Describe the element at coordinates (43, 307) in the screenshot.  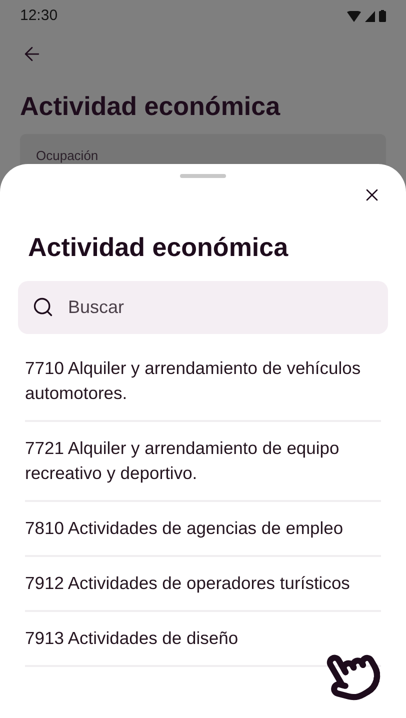
I see `search-icon` at that location.